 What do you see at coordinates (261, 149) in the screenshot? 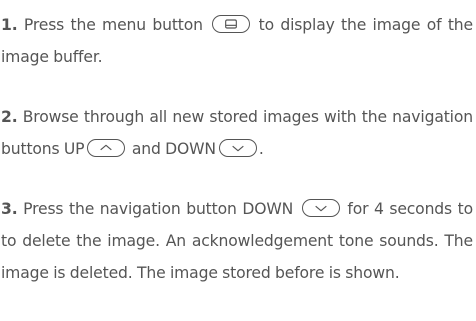
I see `step-text: .` at bounding box center [261, 149].